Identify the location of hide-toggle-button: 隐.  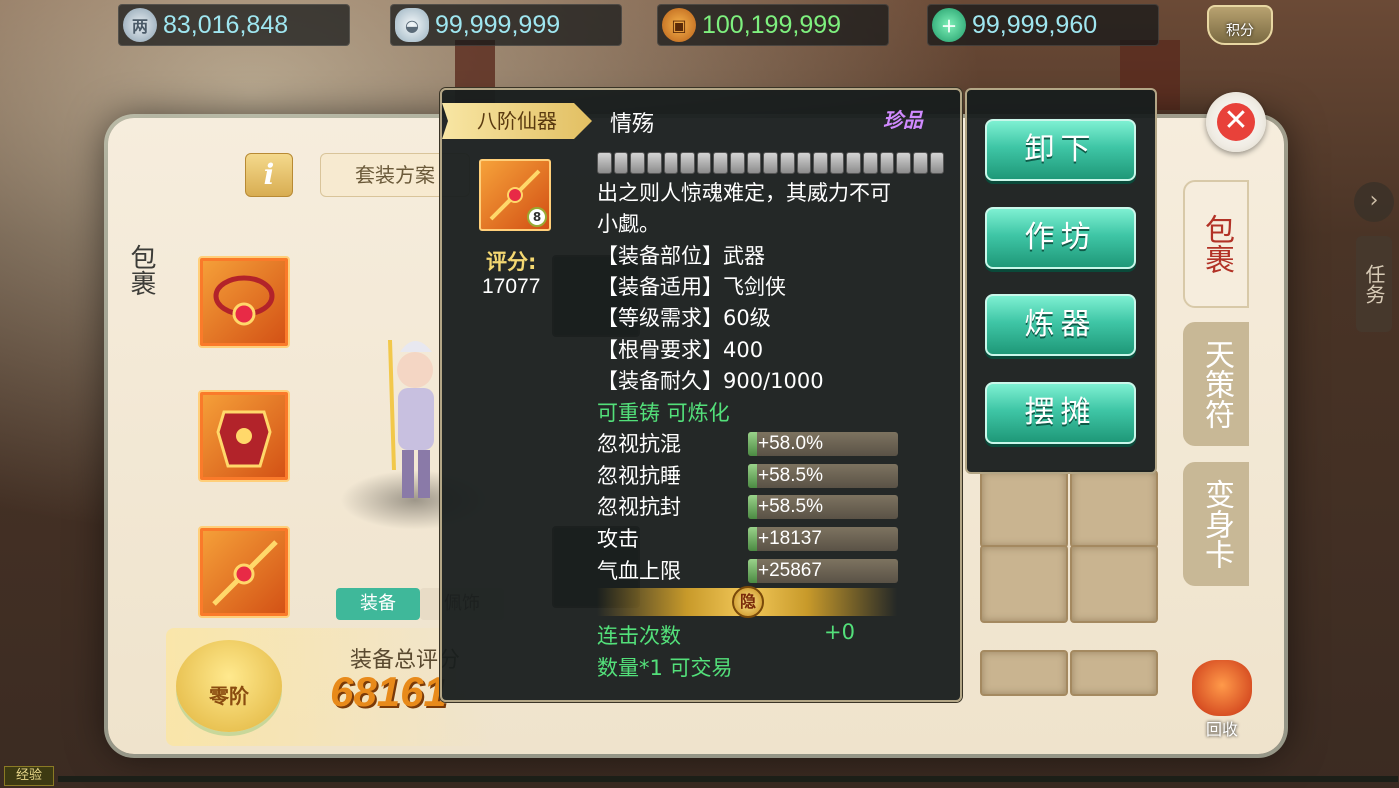
(748, 602).